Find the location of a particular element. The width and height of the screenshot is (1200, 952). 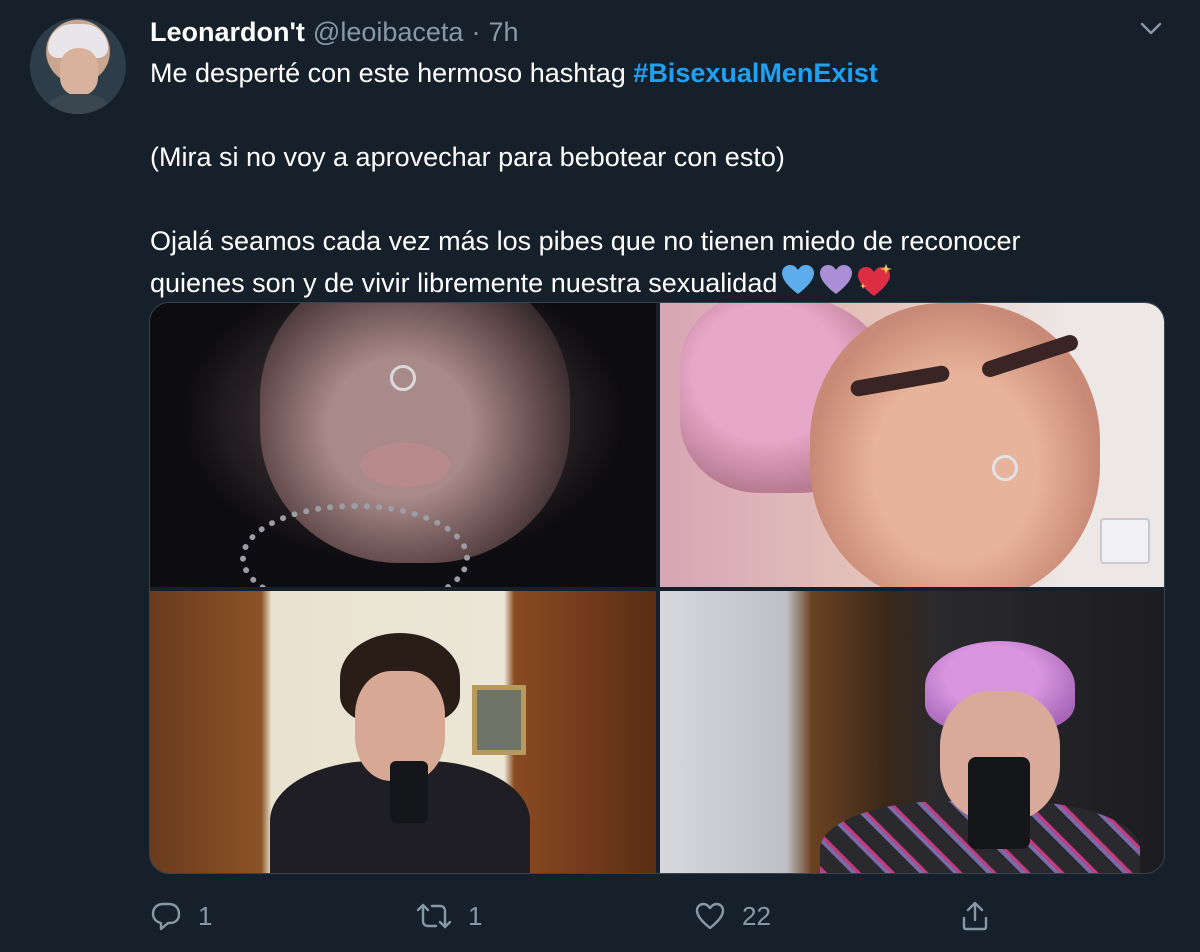

photo-1-nose-ring is located at coordinates (403, 378).